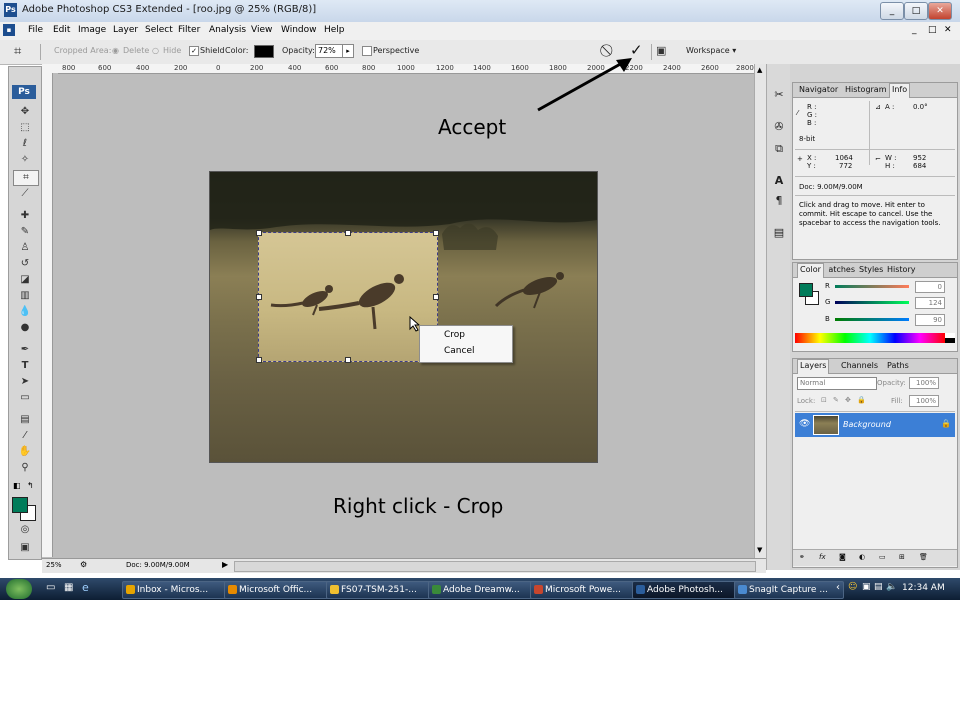  Describe the element at coordinates (25, 280) in the screenshot. I see `eraser-tool-icon: ◪` at that location.